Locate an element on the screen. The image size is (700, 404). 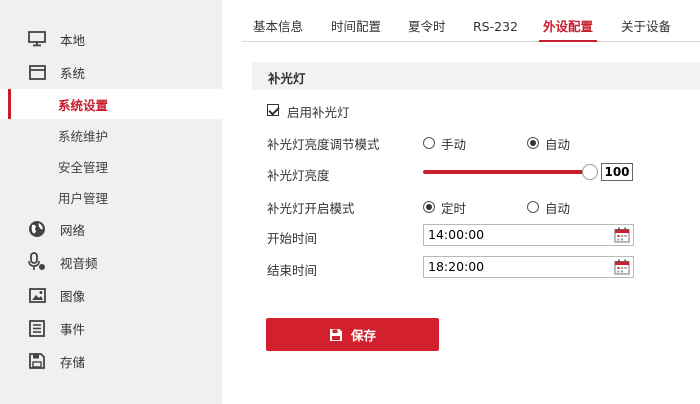
sidebar-subitem-security: 安全管理 is located at coordinates (111, 166).